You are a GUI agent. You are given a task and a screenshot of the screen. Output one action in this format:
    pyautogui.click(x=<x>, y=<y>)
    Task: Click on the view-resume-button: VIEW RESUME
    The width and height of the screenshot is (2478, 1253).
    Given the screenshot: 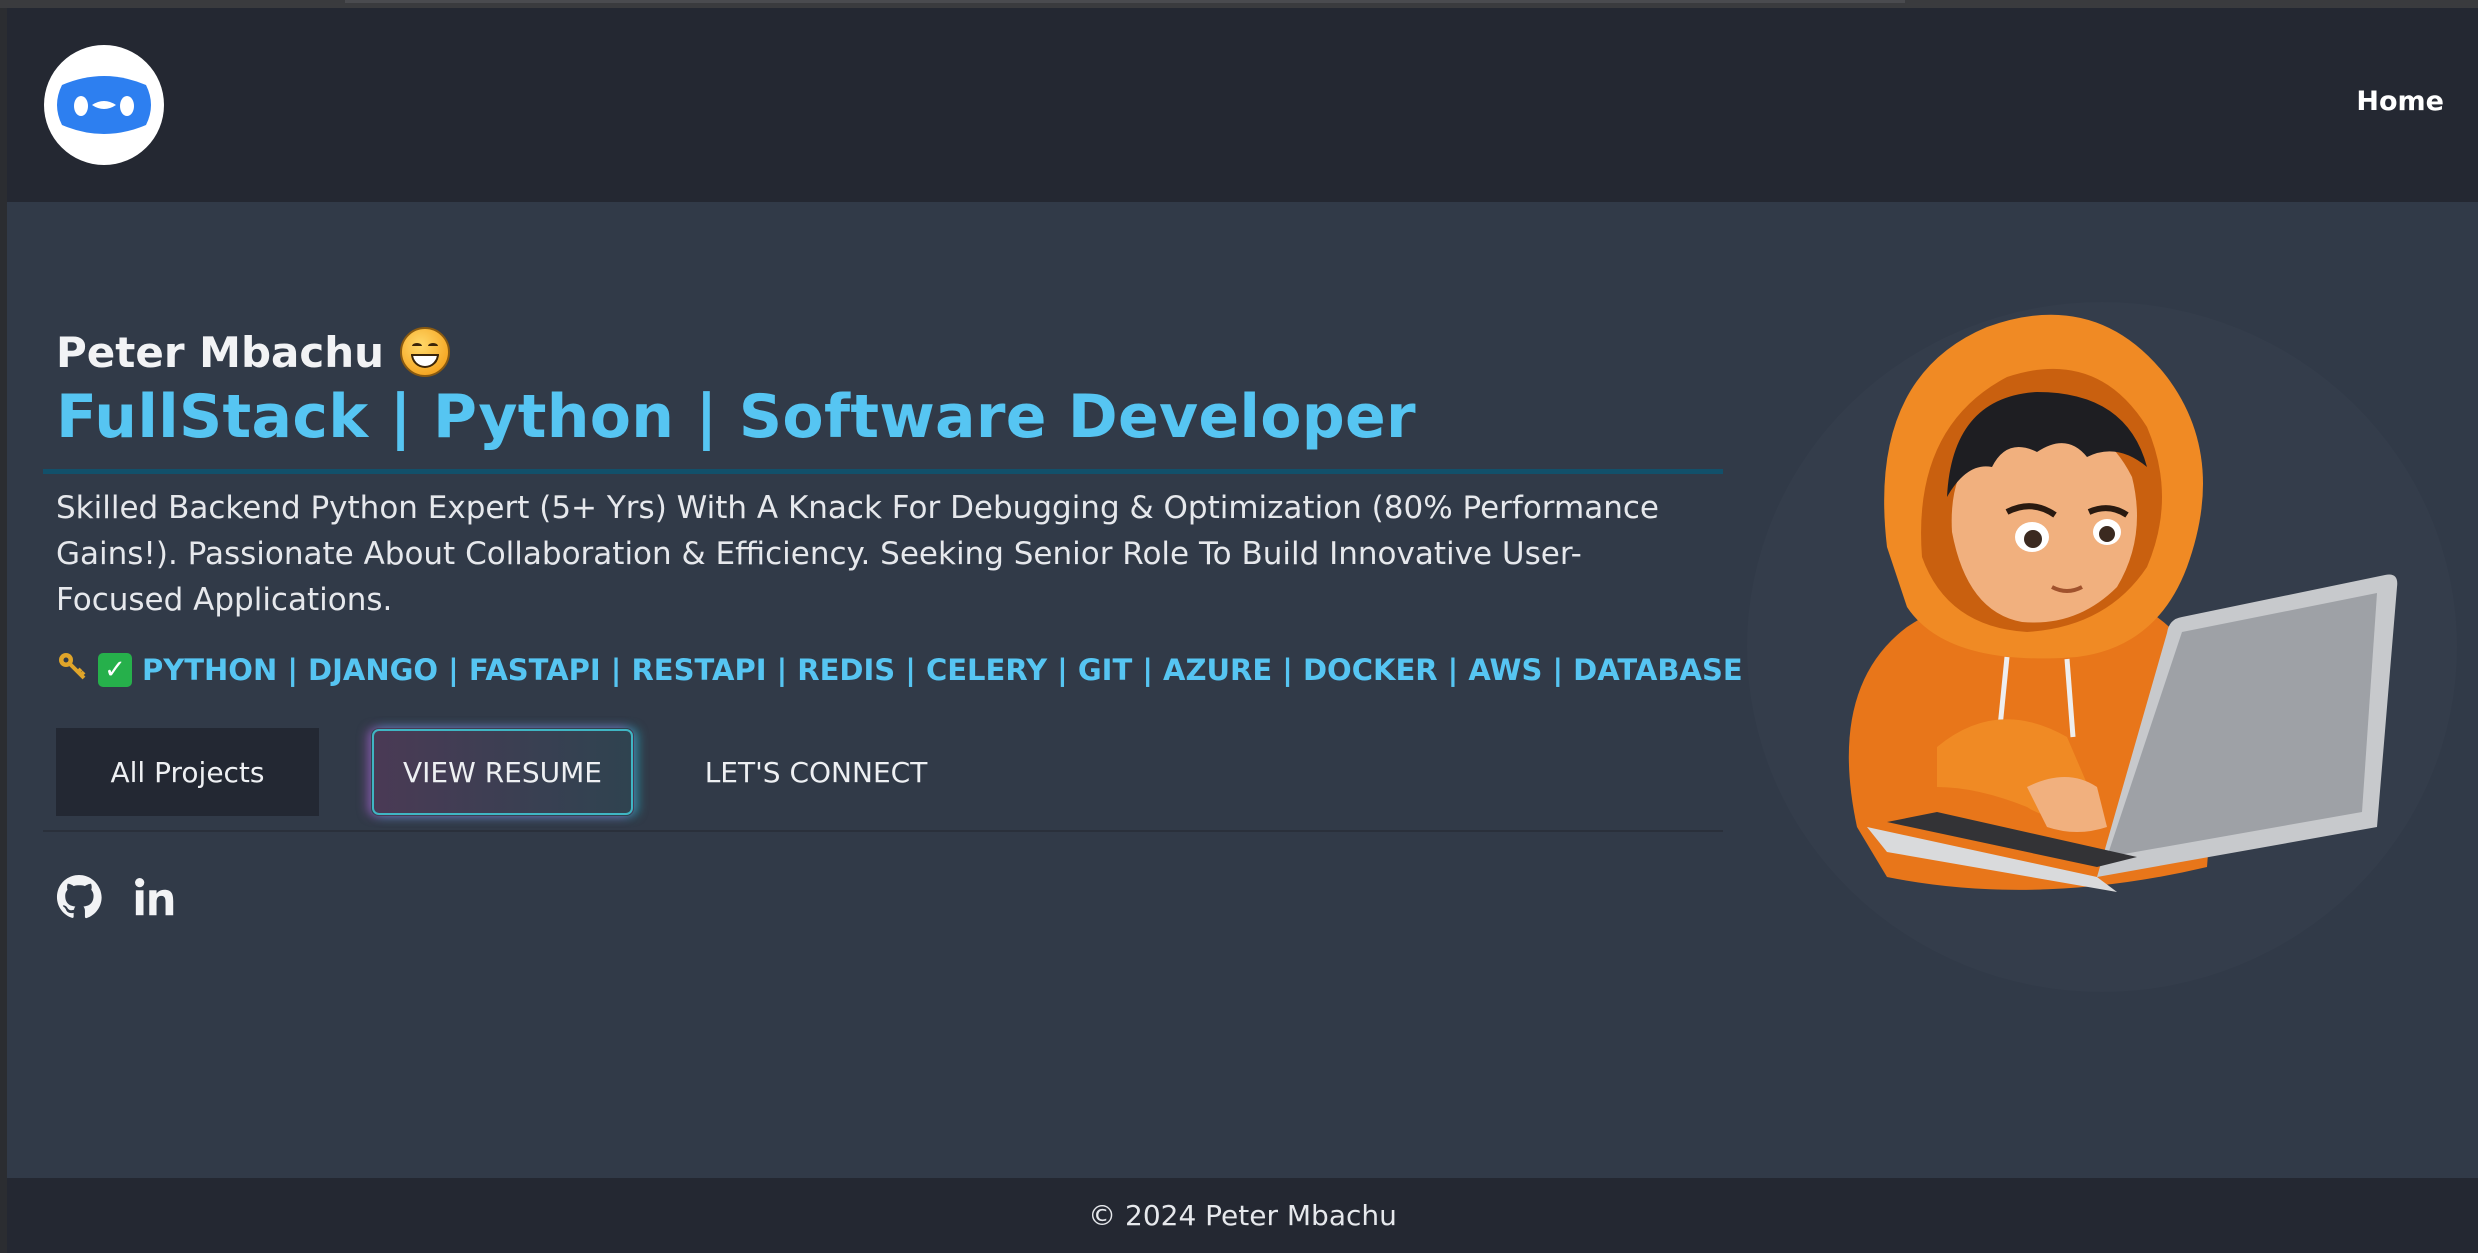 What is the action you would take?
    pyautogui.click(x=502, y=772)
    